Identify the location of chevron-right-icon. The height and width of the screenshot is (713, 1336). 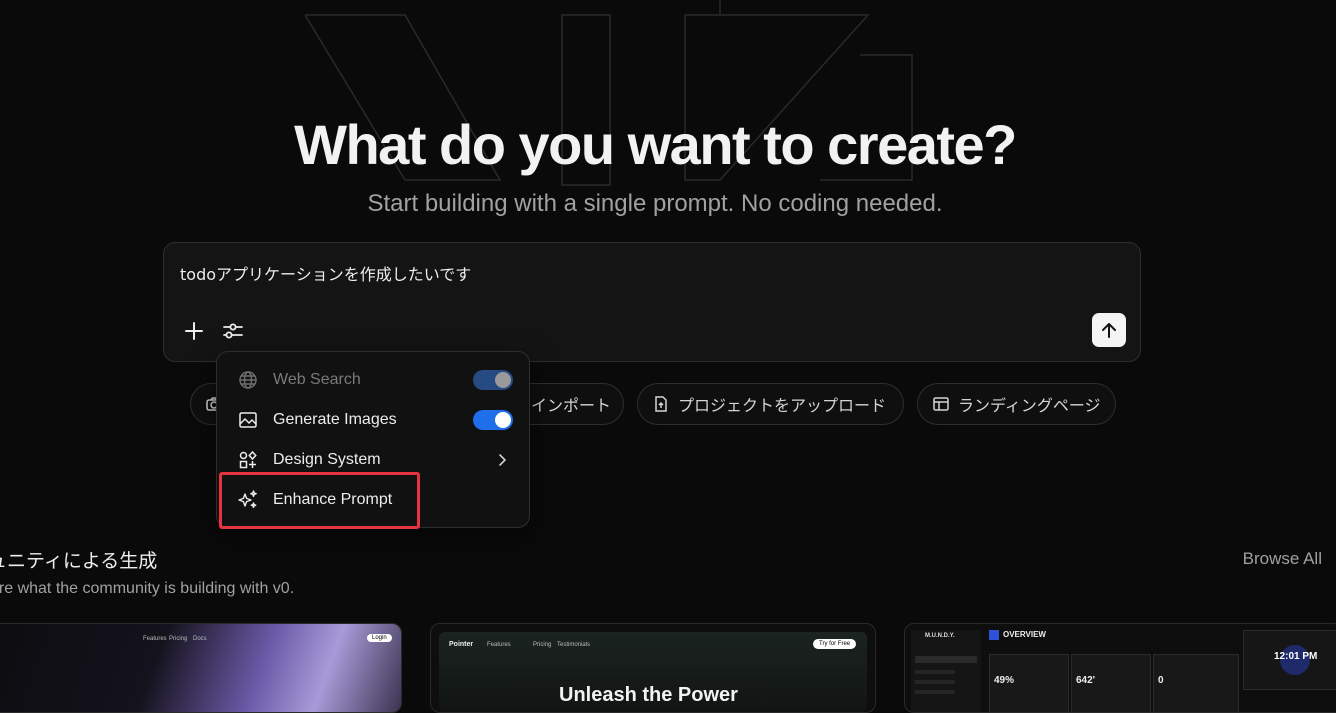
(503, 460).